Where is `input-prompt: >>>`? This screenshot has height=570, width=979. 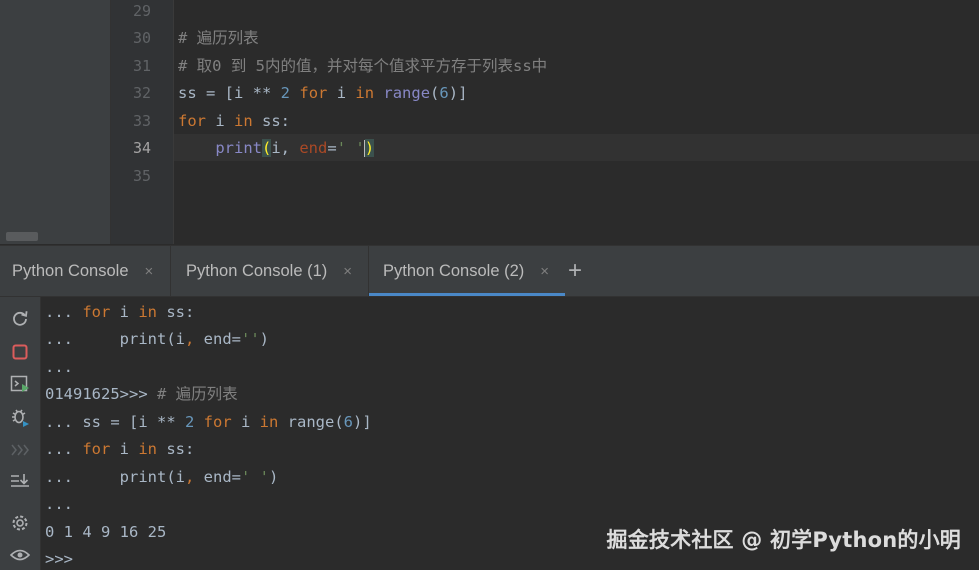
input-prompt: >>> is located at coordinates (59, 559).